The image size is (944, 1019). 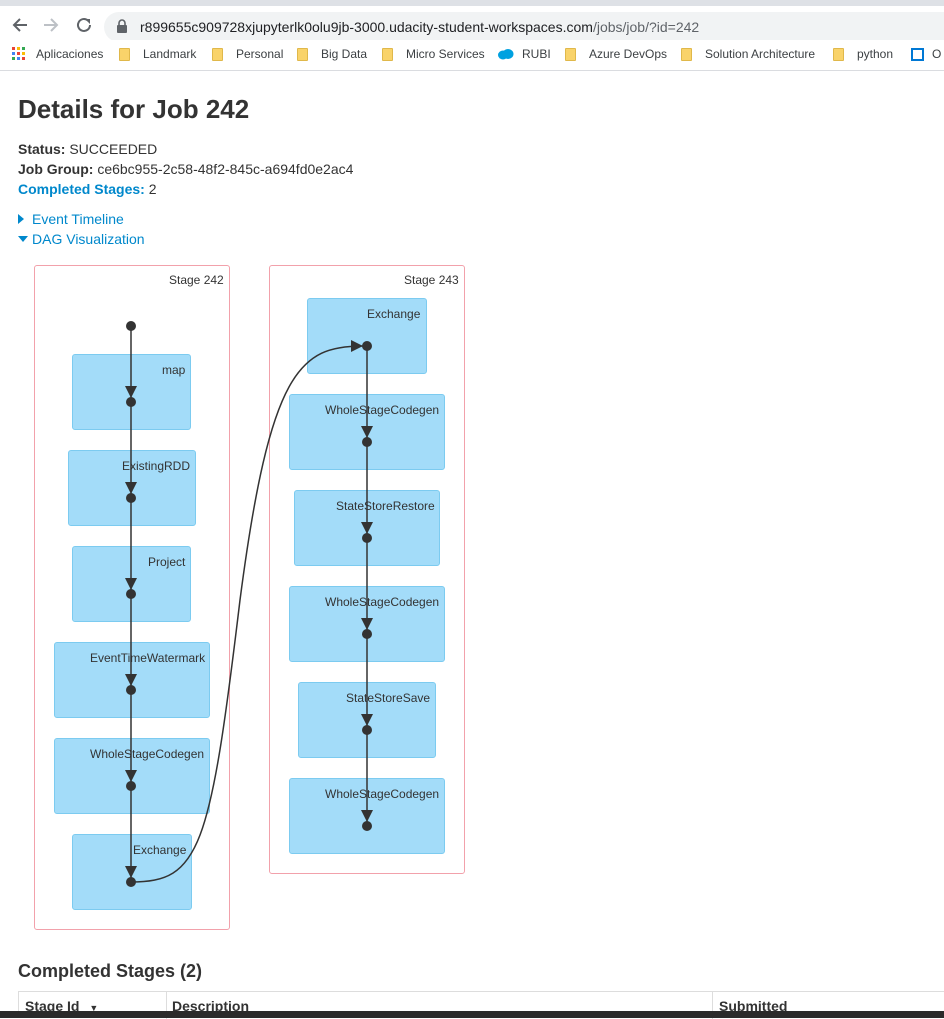 What do you see at coordinates (148, 658) in the screenshot?
I see `dag-node-label: EventTimeWatermark` at bounding box center [148, 658].